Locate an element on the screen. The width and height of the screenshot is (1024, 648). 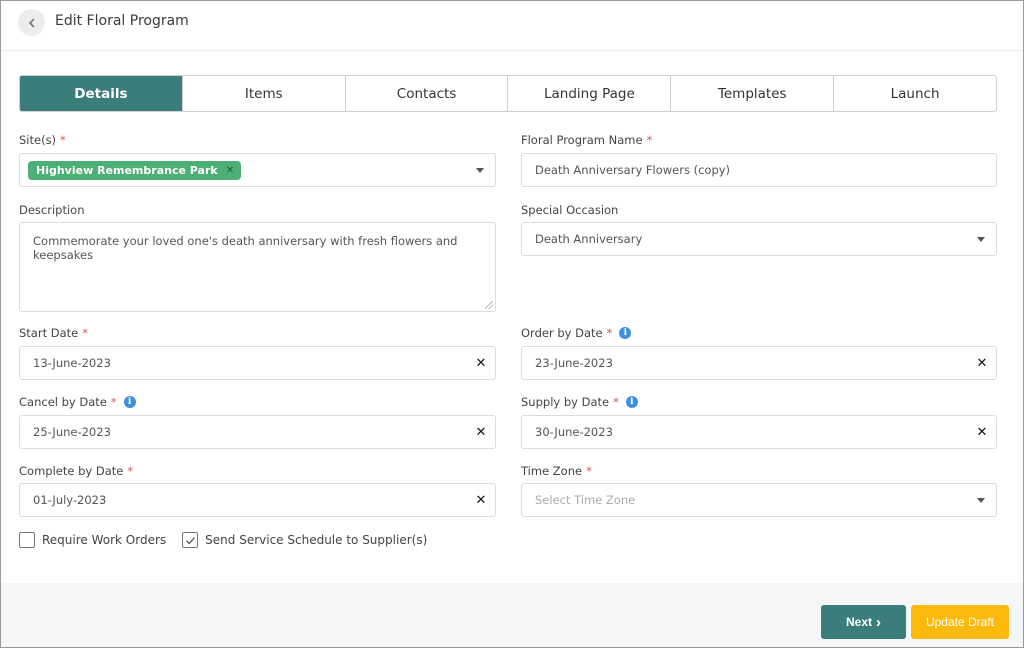
special-occasion-label: Special Occasion is located at coordinates (570, 210).